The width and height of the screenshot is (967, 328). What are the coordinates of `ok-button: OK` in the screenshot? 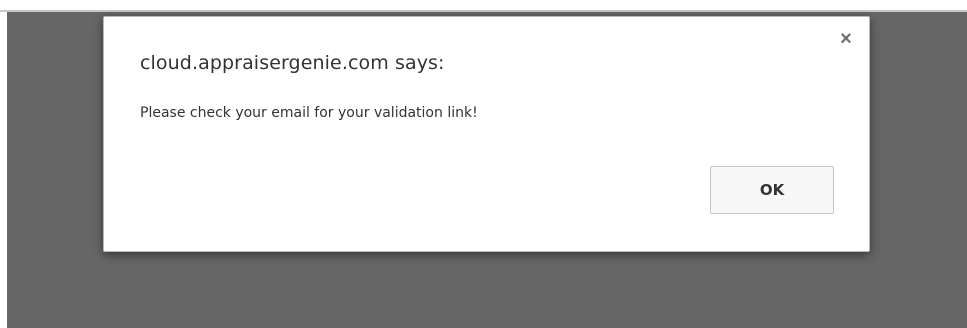 It's located at (772, 190).